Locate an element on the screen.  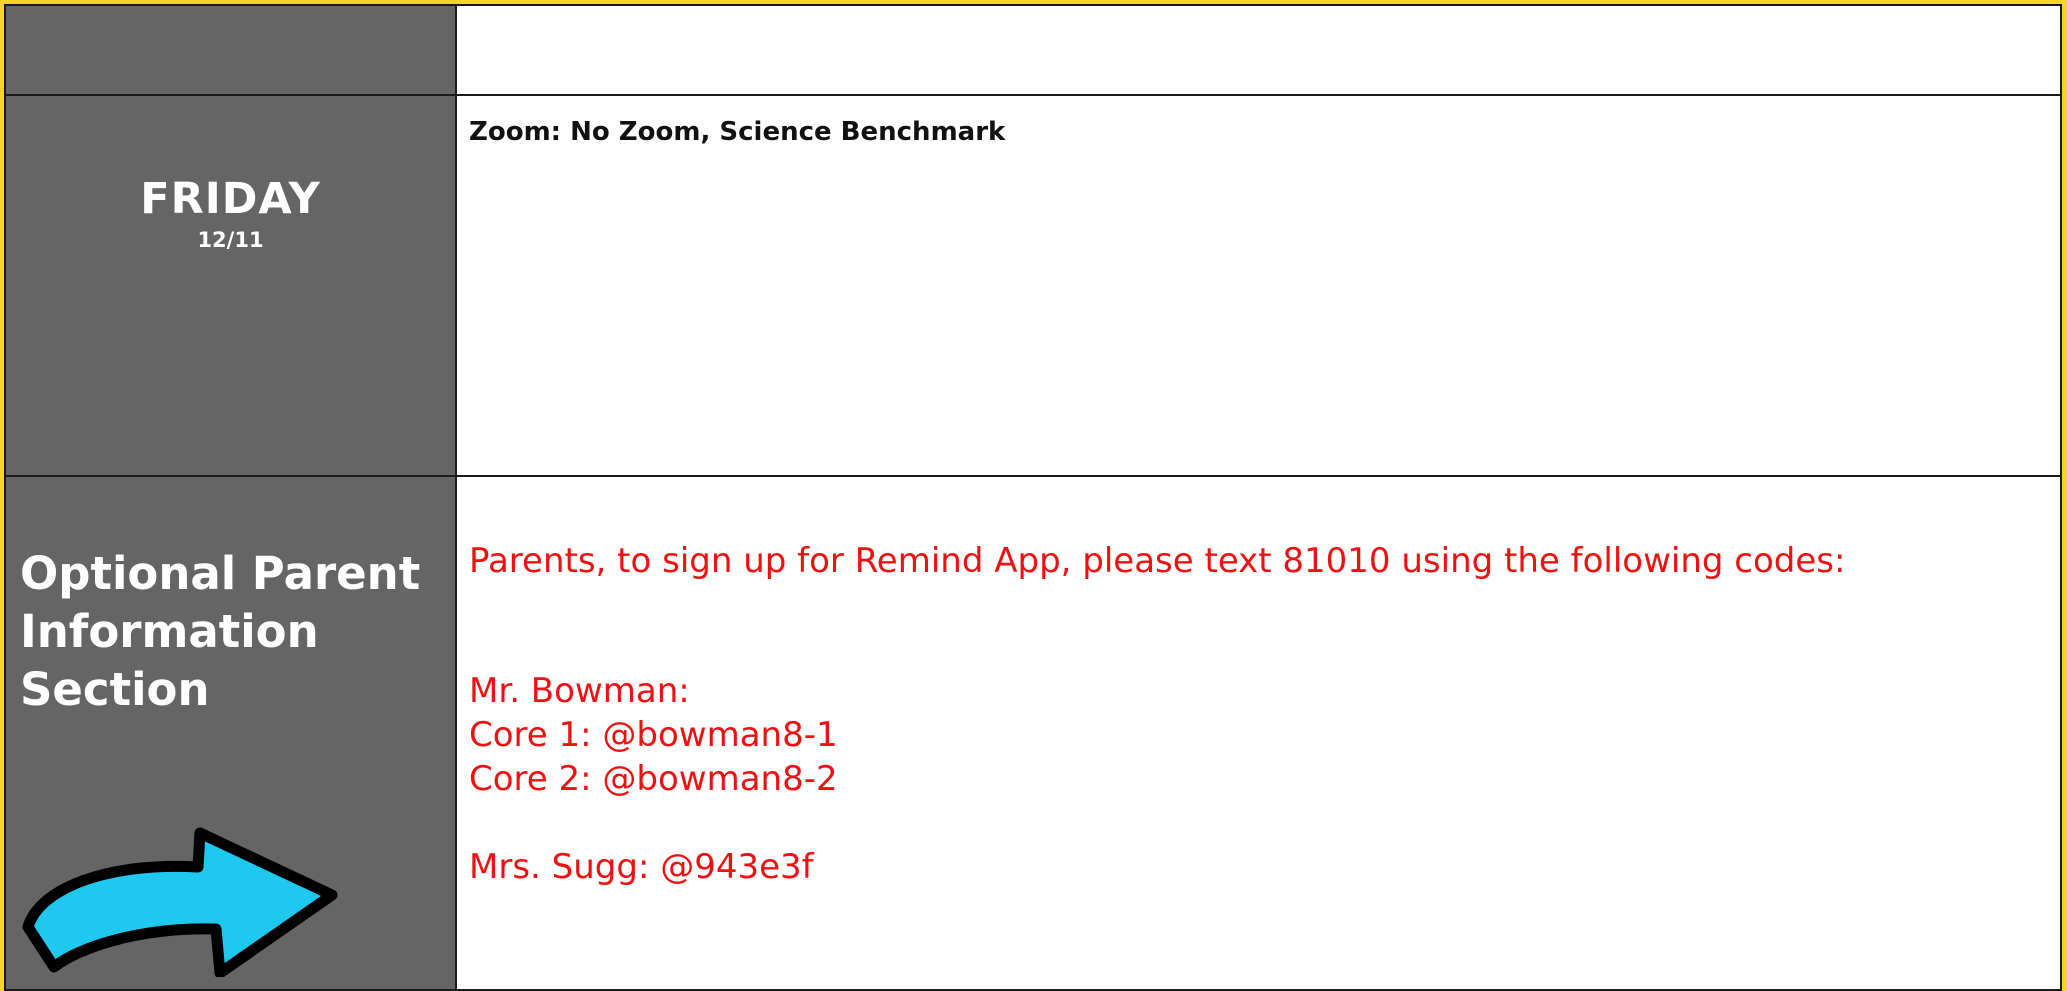
right-curved-arrow-icon is located at coordinates (180, 902).